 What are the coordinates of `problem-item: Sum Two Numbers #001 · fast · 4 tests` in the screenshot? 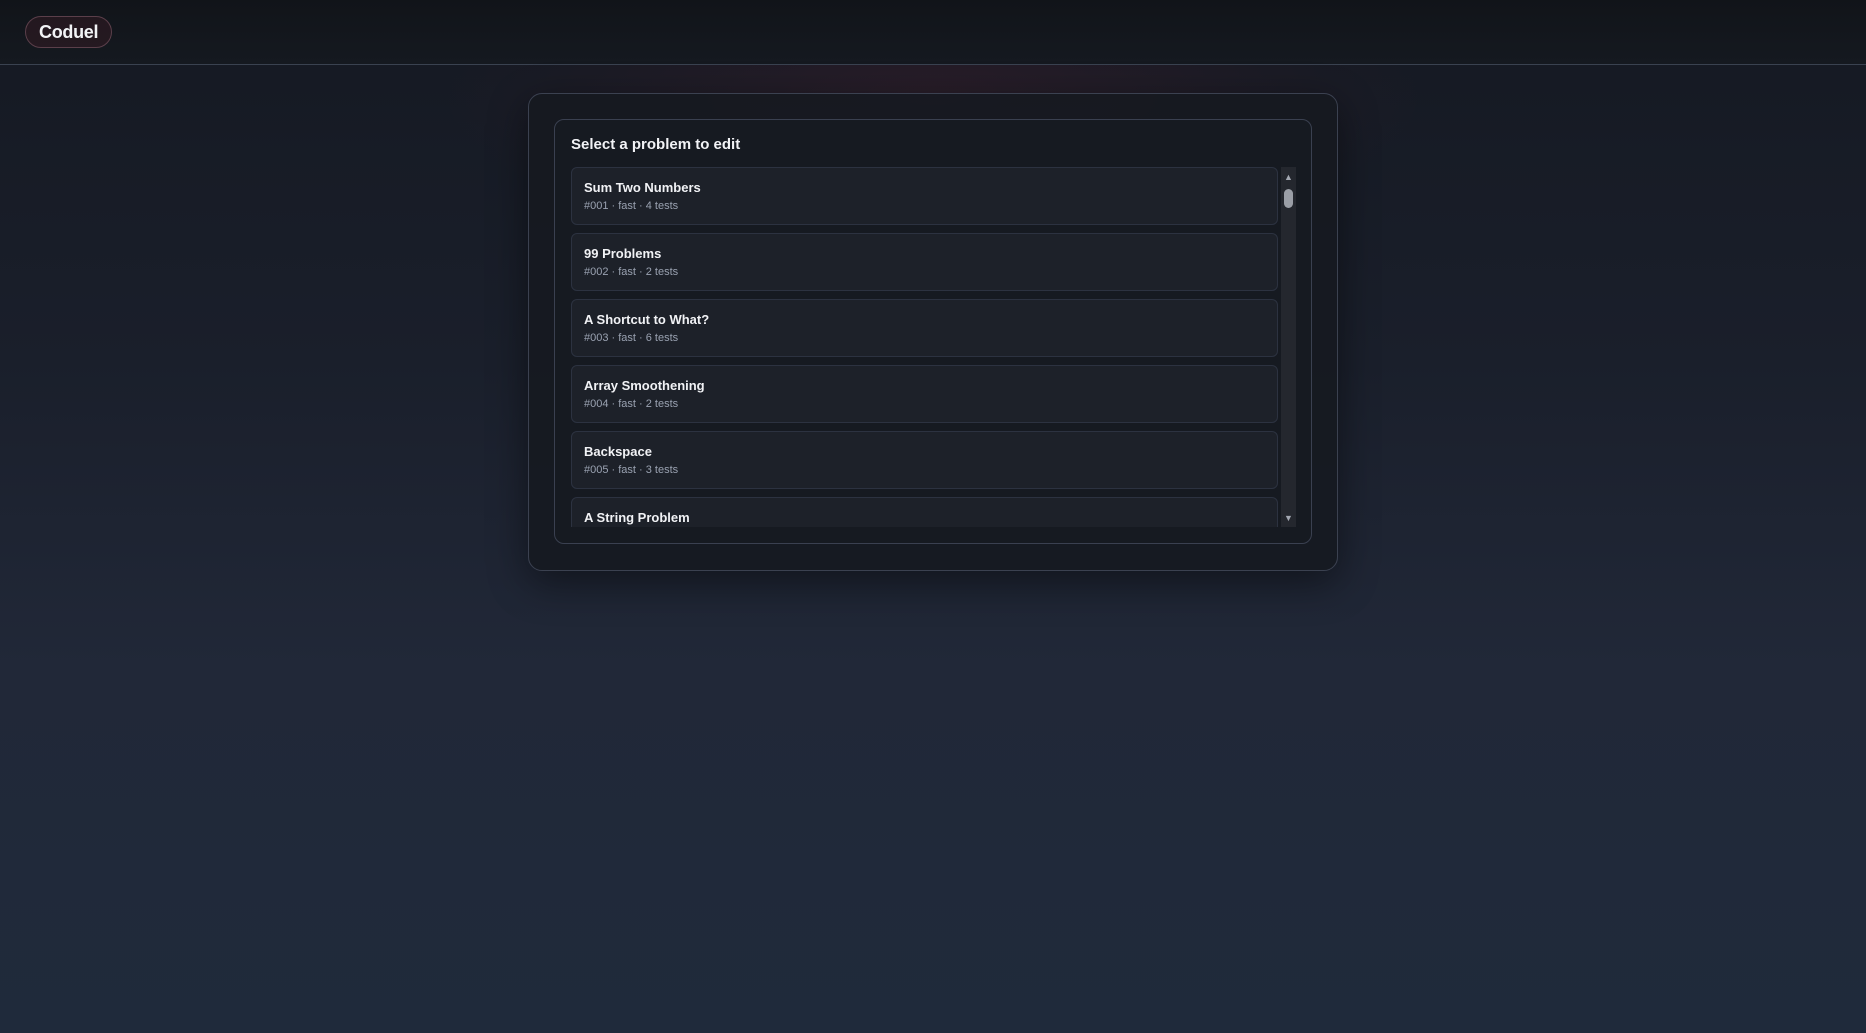 It's located at (924, 196).